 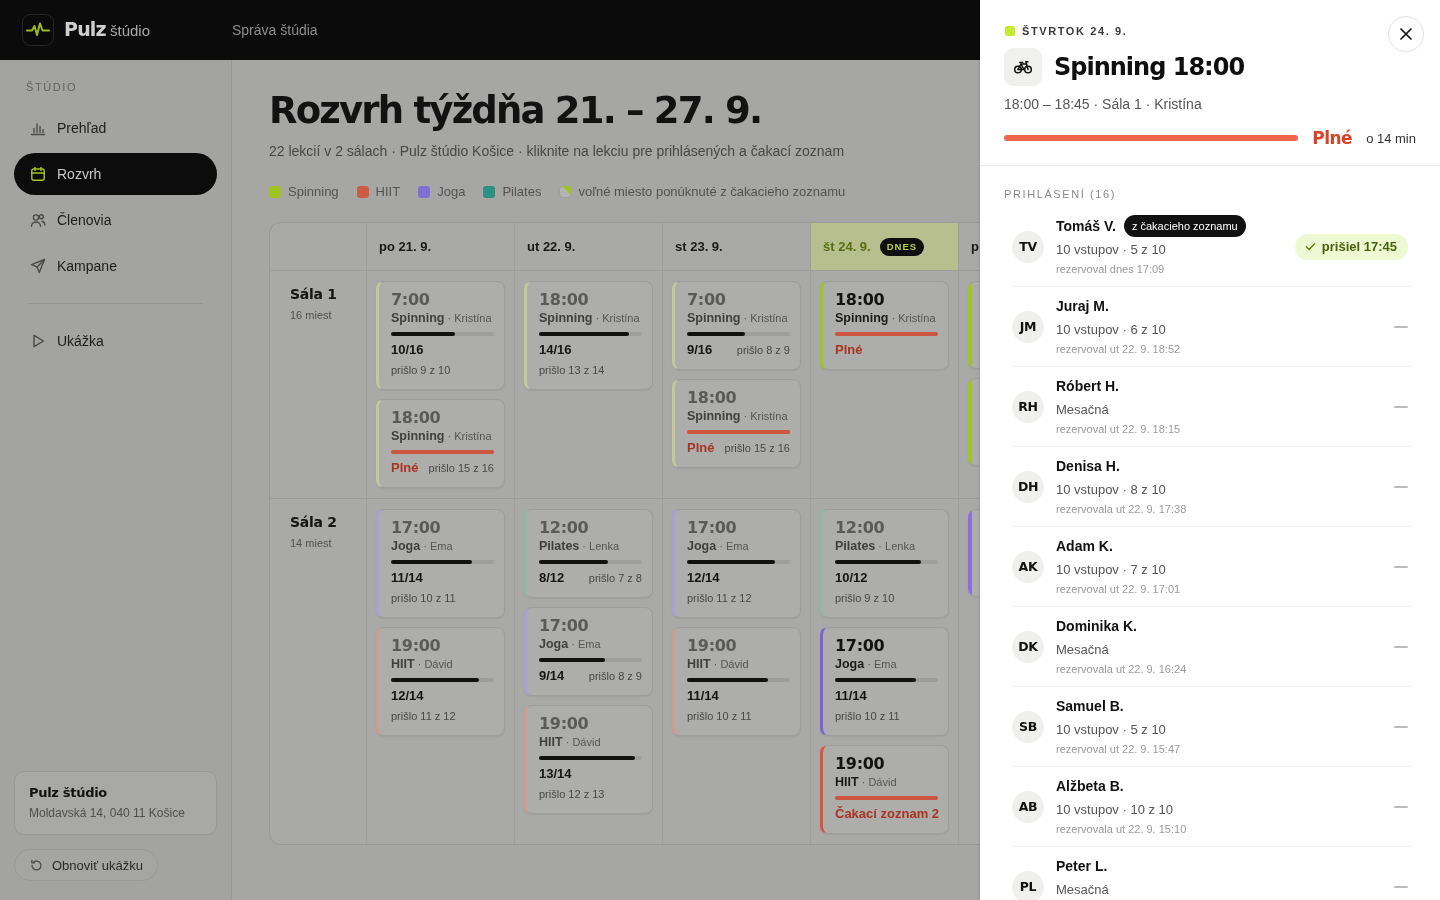 What do you see at coordinates (86, 865) in the screenshot?
I see `reset-demo-button: Obnoviť ukážku` at bounding box center [86, 865].